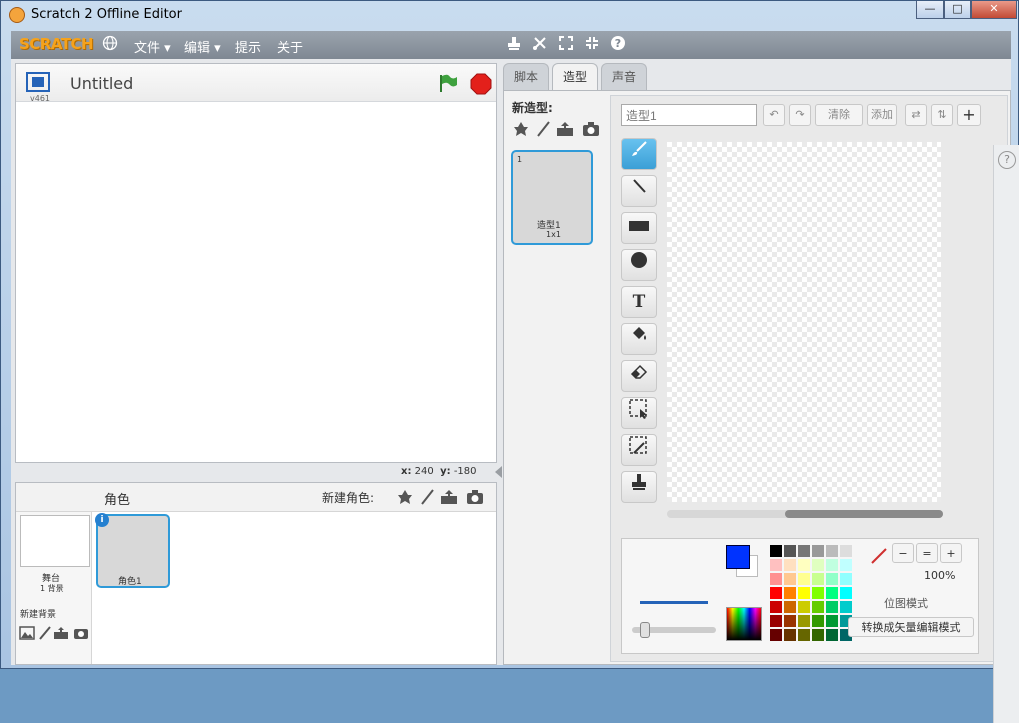 The height and width of the screenshot is (723, 1019). I want to click on green-flag-icon, so click(448, 83).